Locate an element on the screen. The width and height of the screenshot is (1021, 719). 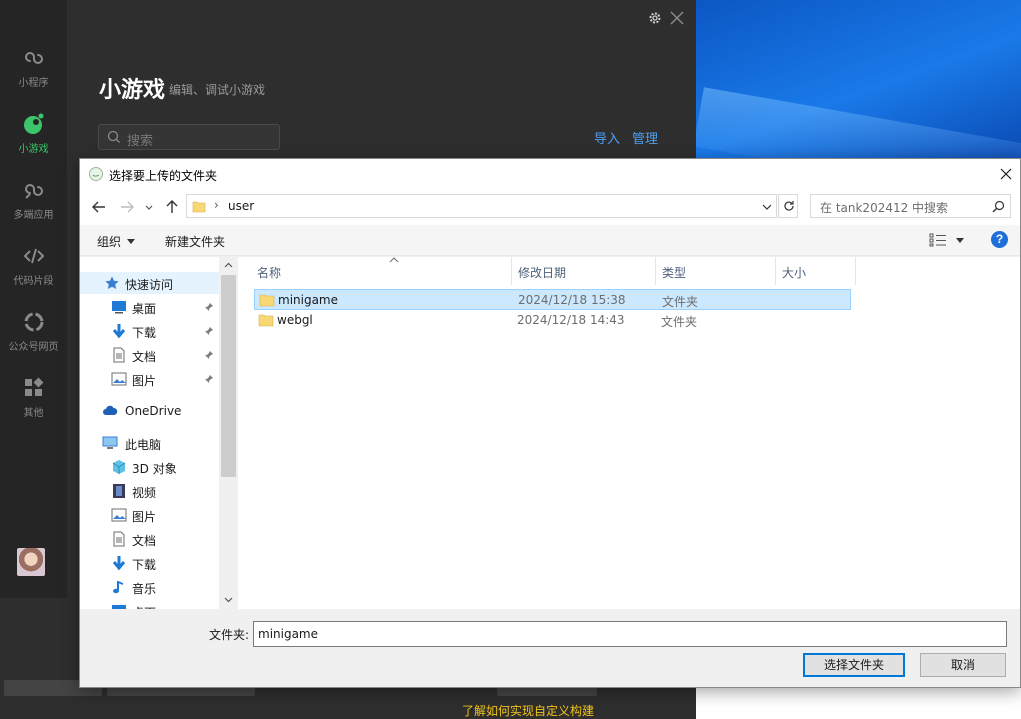
filename-field is located at coordinates (630, 634).